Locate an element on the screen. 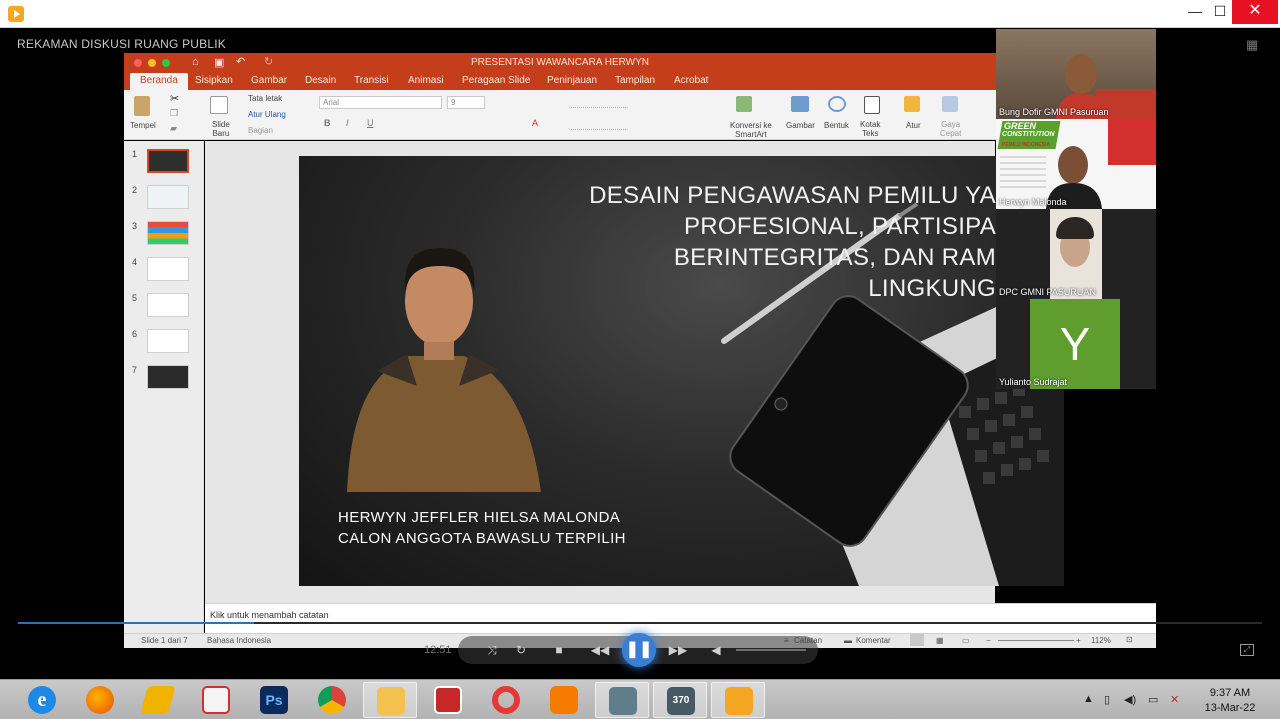 This screenshot has height=719, width=1280. firefox-icon is located at coordinates (100, 700).